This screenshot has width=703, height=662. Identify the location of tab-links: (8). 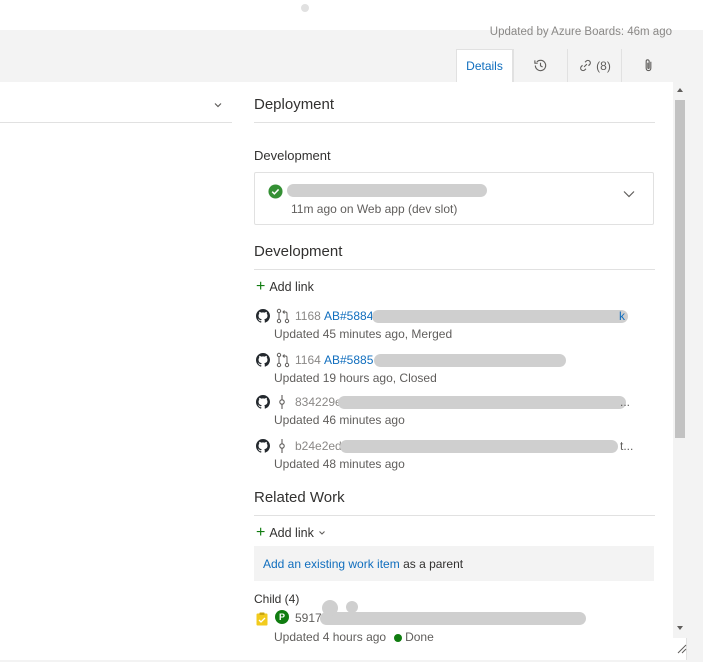
(594, 65).